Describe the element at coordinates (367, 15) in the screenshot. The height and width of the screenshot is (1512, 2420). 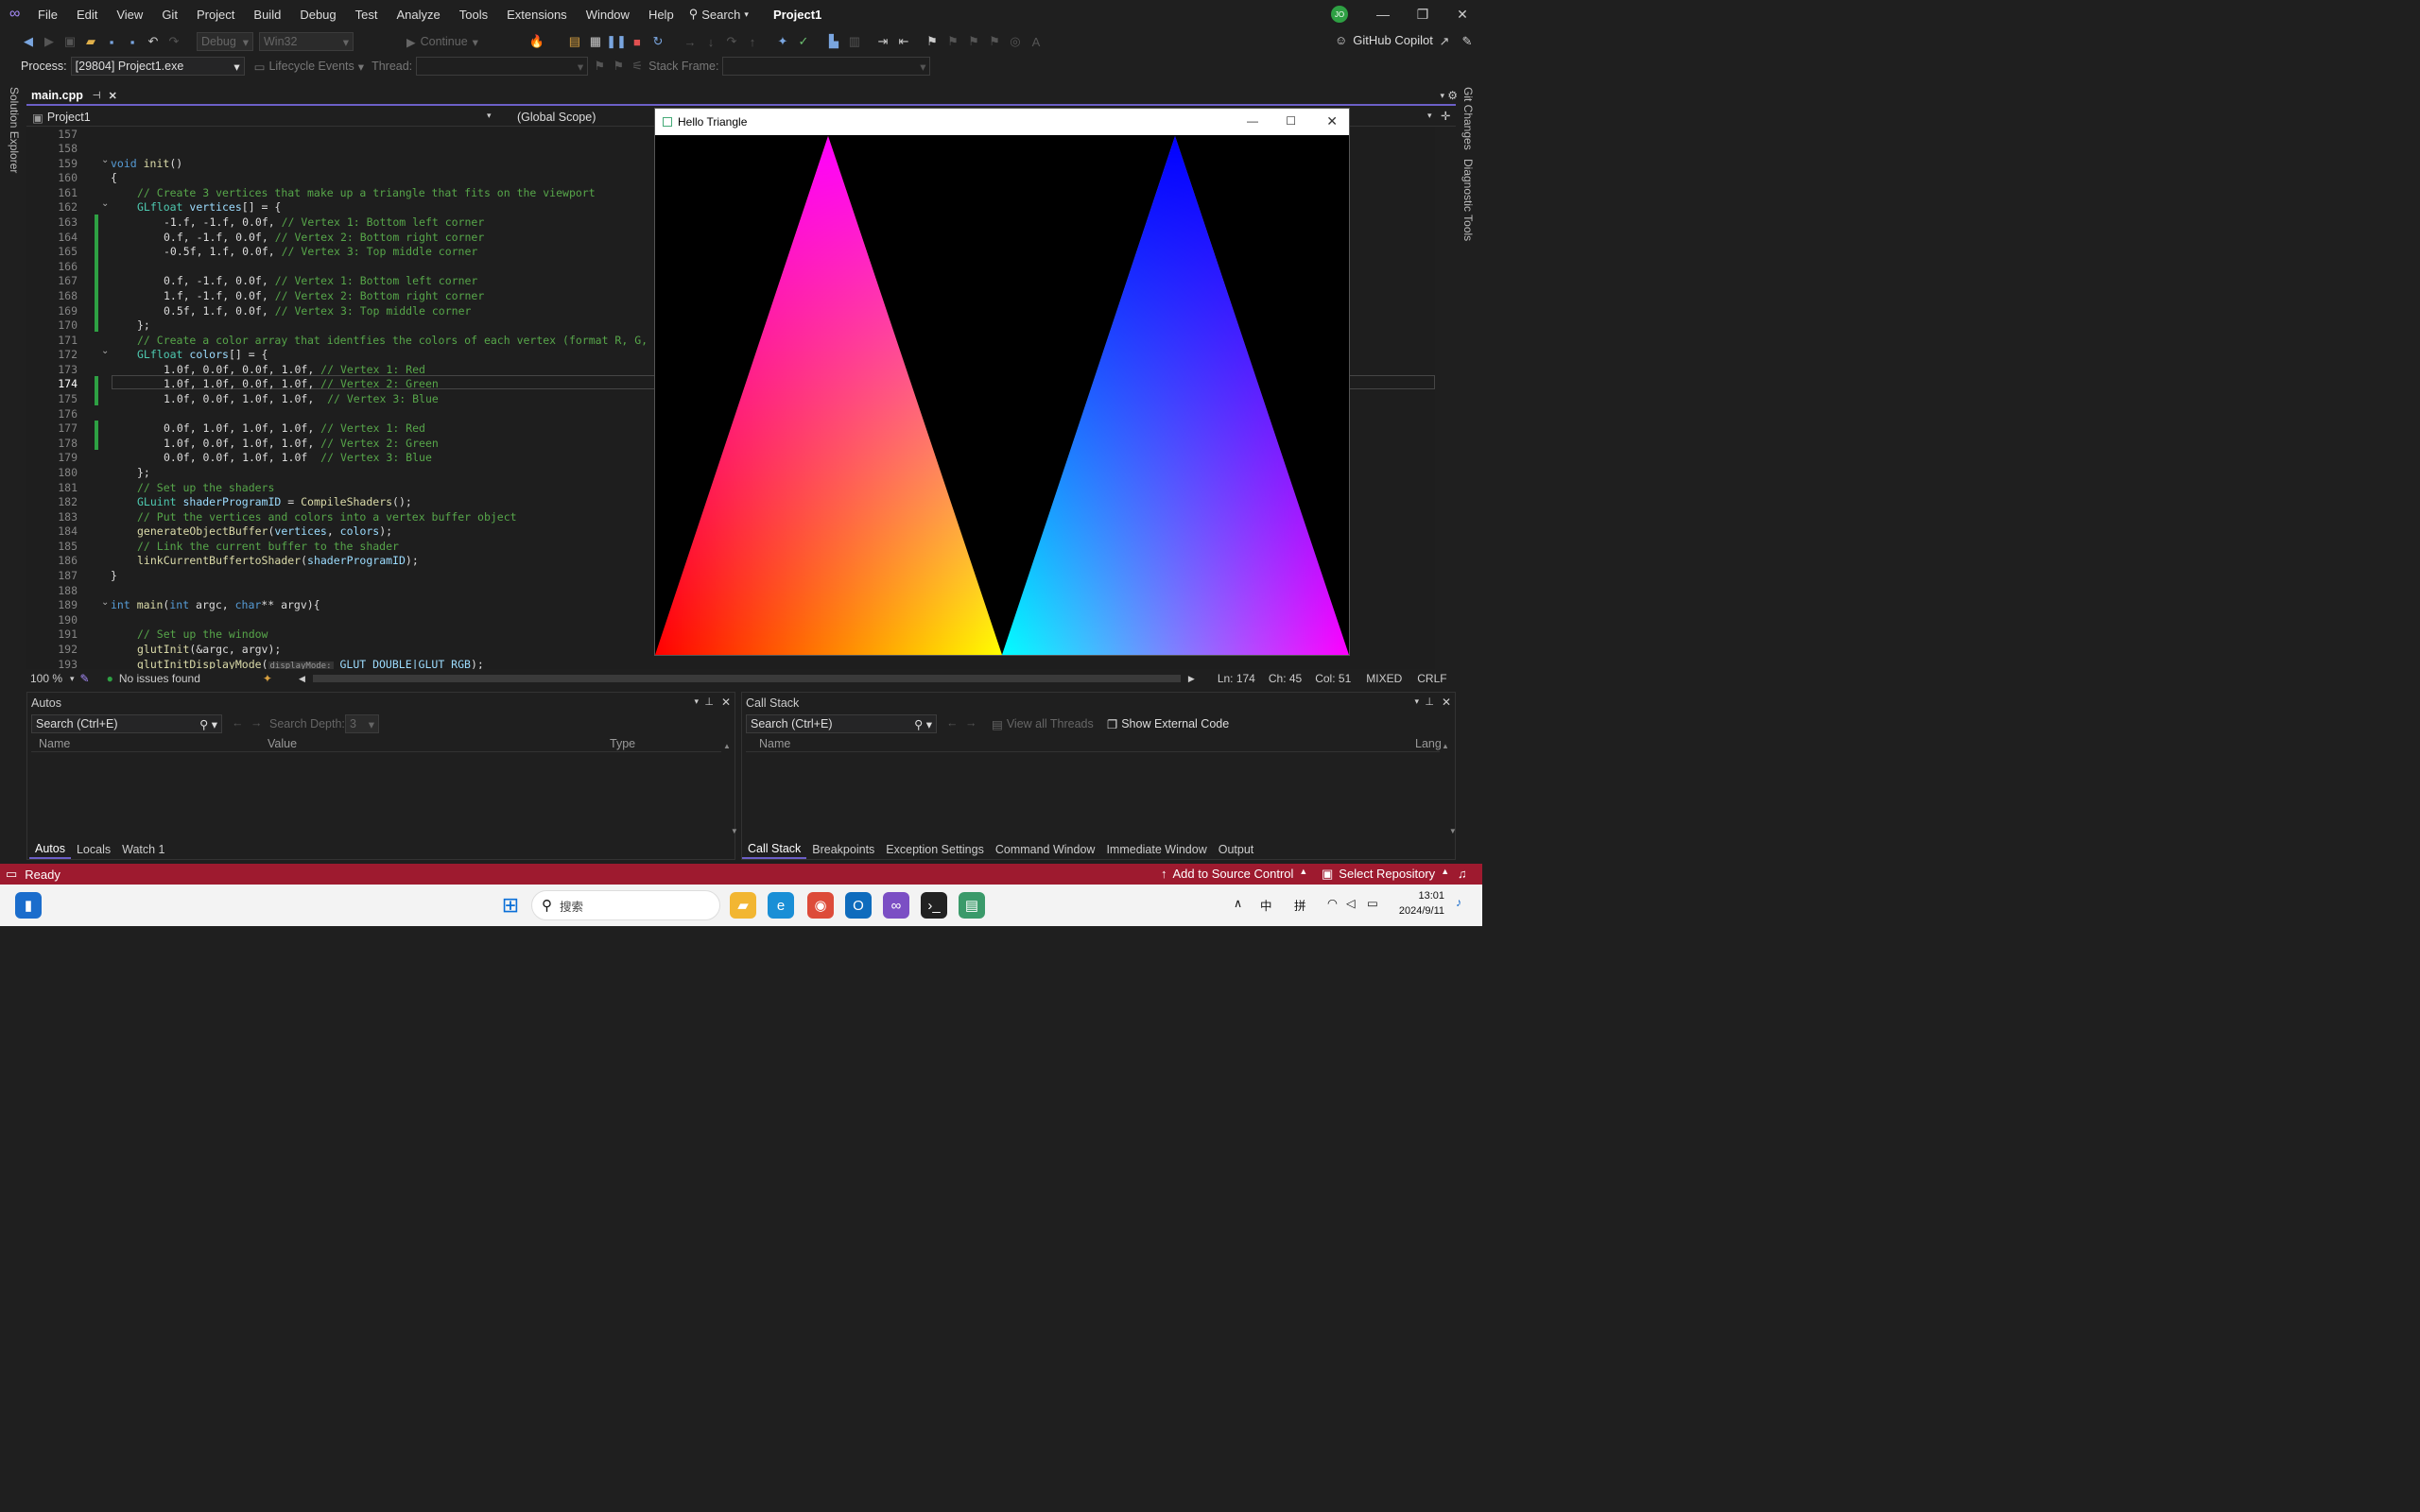
I see `menu-test: Test` at that location.